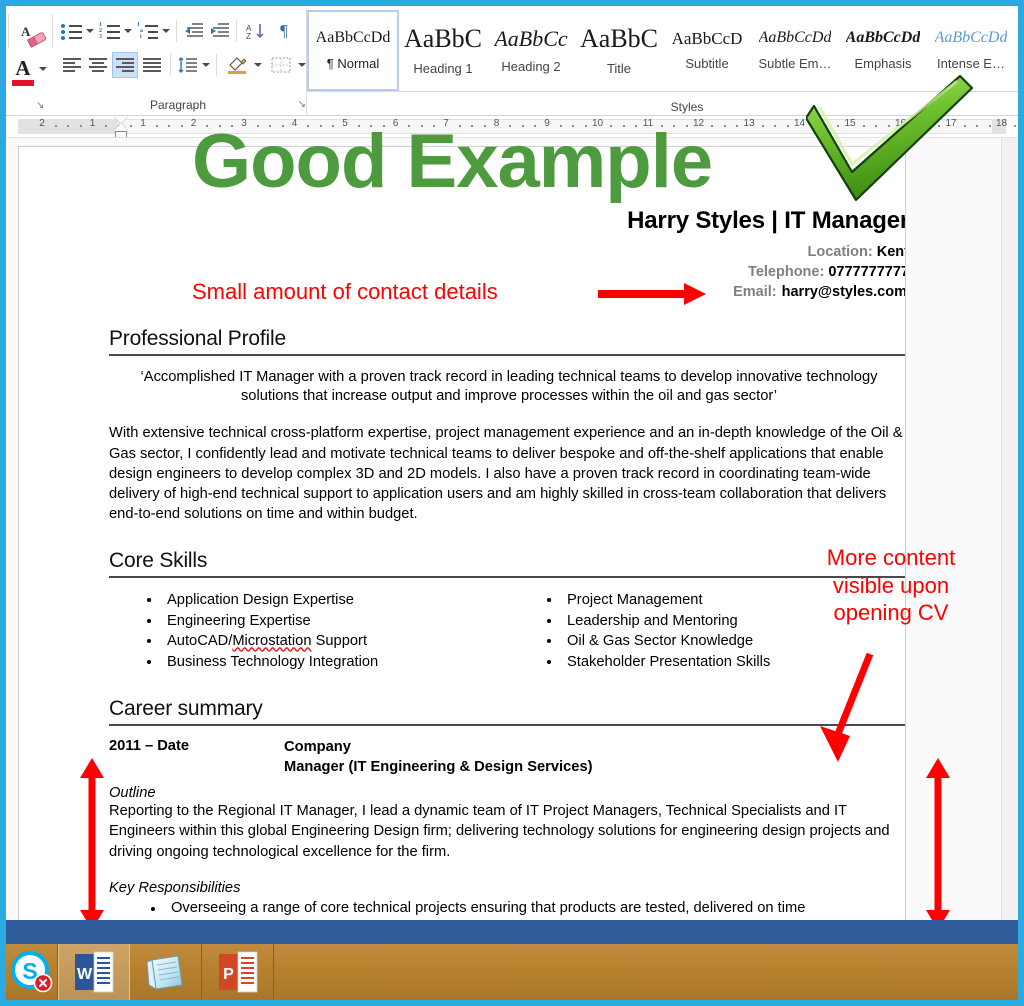  What do you see at coordinates (121, 134) in the screenshot?
I see `left-indent-icon` at bounding box center [121, 134].